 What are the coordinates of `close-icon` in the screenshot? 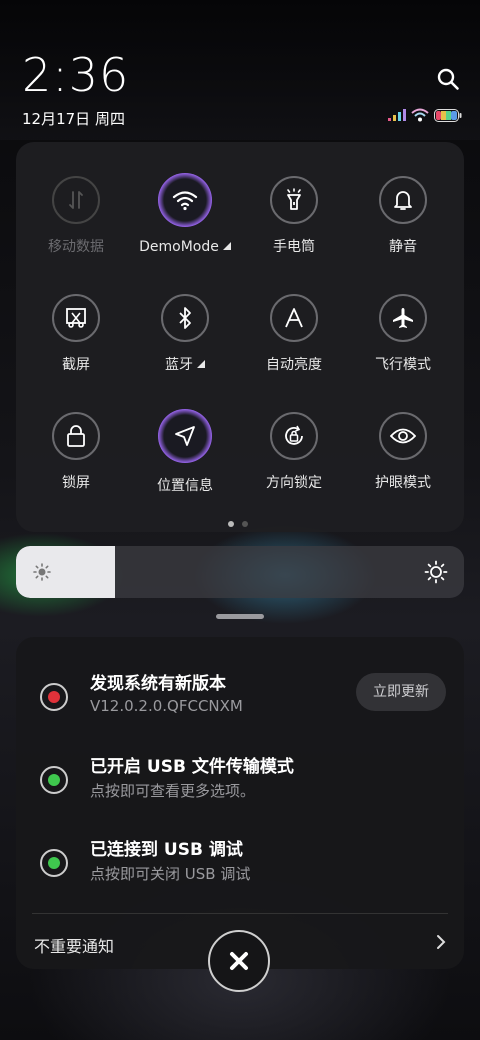 It's located at (239, 961).